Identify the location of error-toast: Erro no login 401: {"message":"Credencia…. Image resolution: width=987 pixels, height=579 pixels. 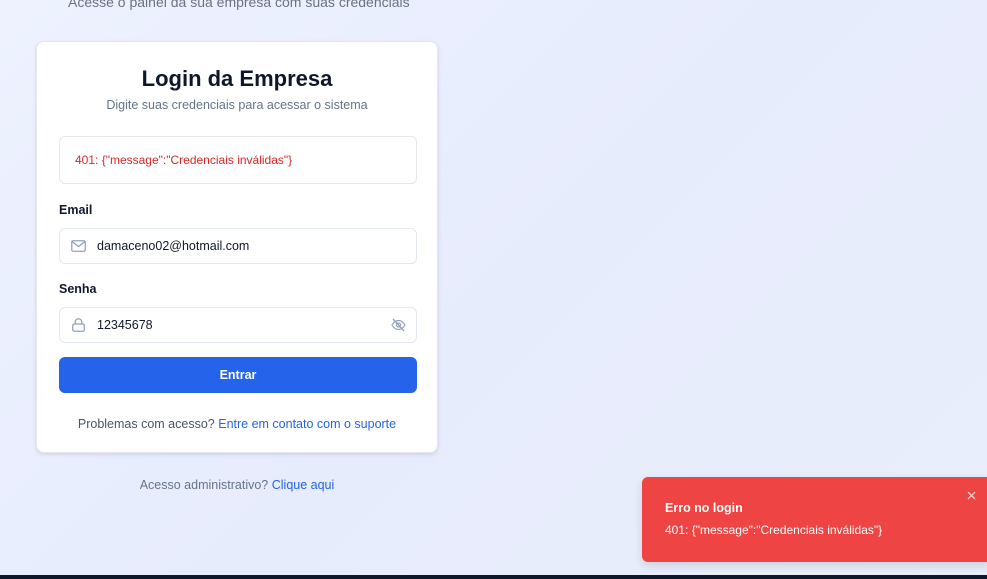
(814, 519).